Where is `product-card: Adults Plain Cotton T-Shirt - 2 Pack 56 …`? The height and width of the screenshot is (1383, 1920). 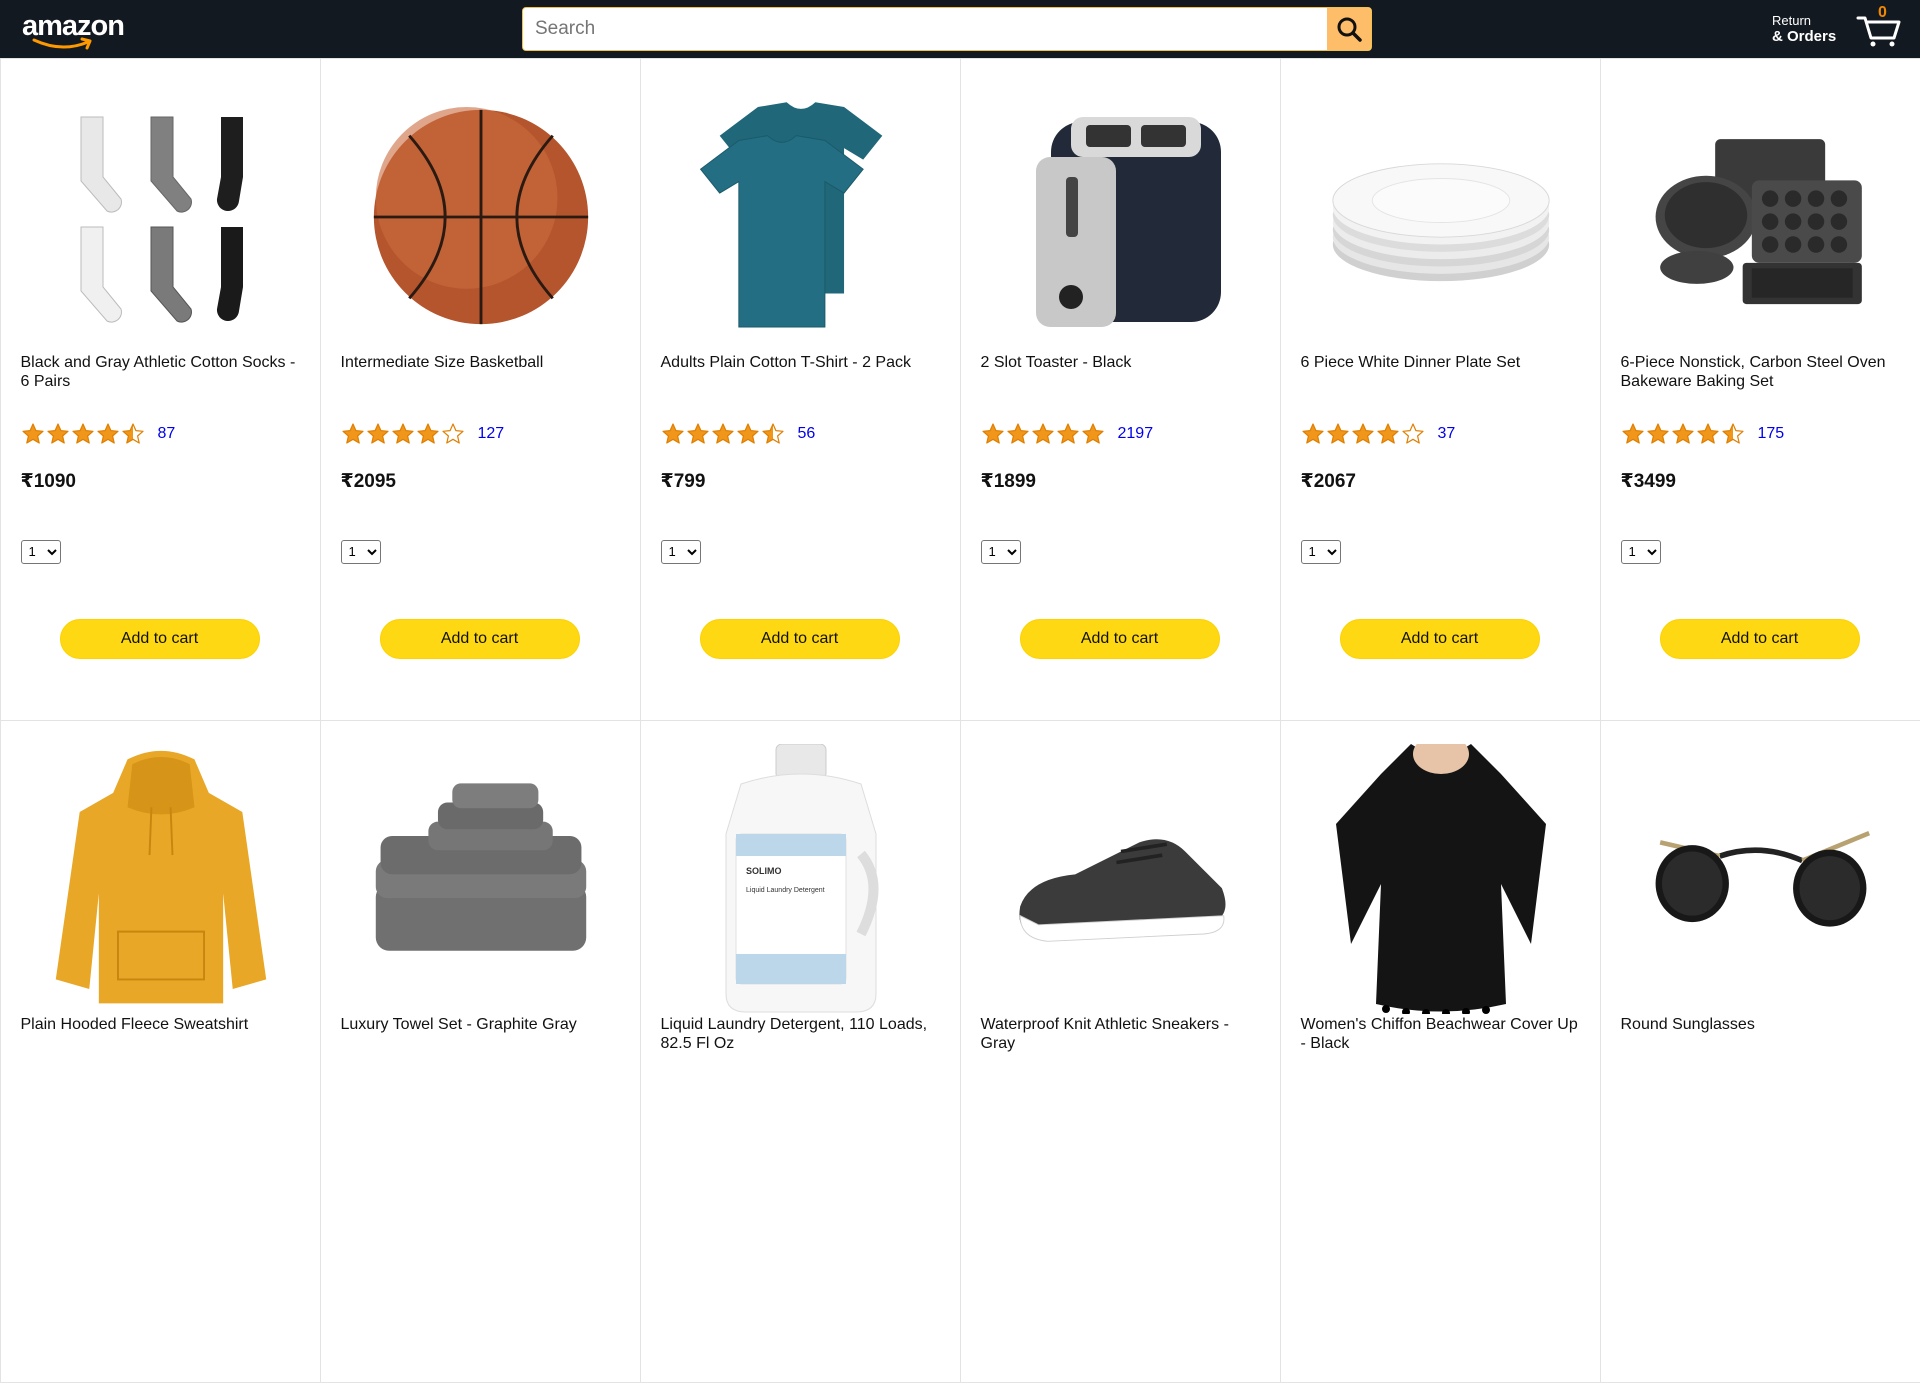 product-card: Adults Plain Cotton T-Shirt - 2 Pack 56 … is located at coordinates (800, 389).